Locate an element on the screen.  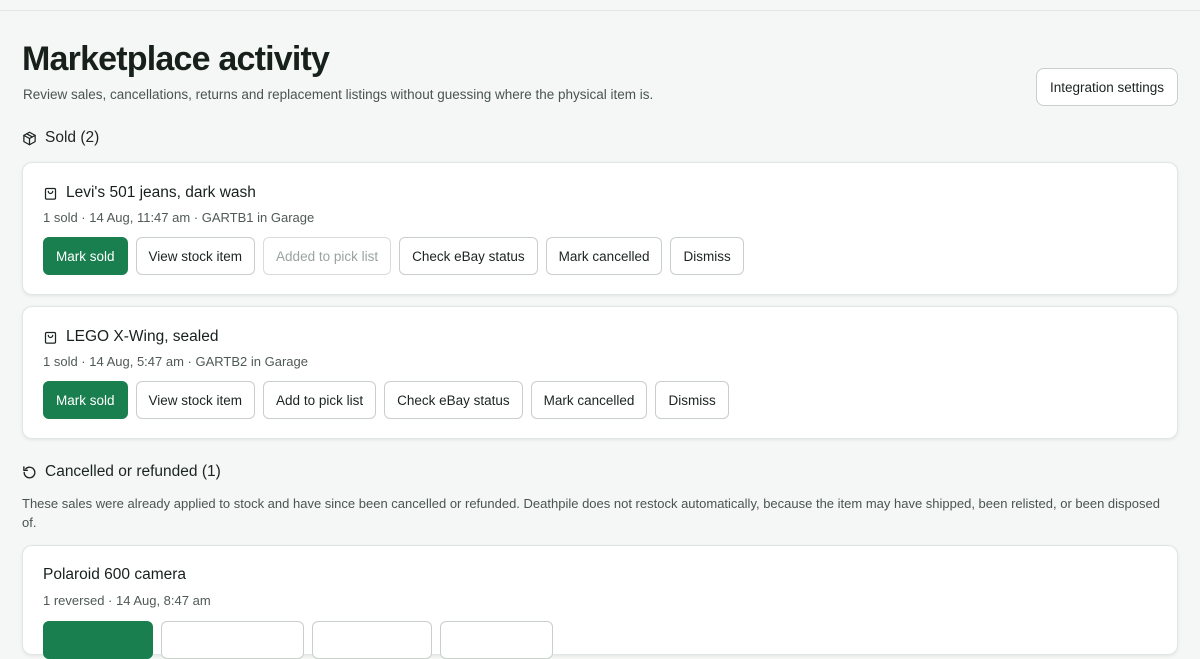
card-actions is located at coordinates (298, 640).